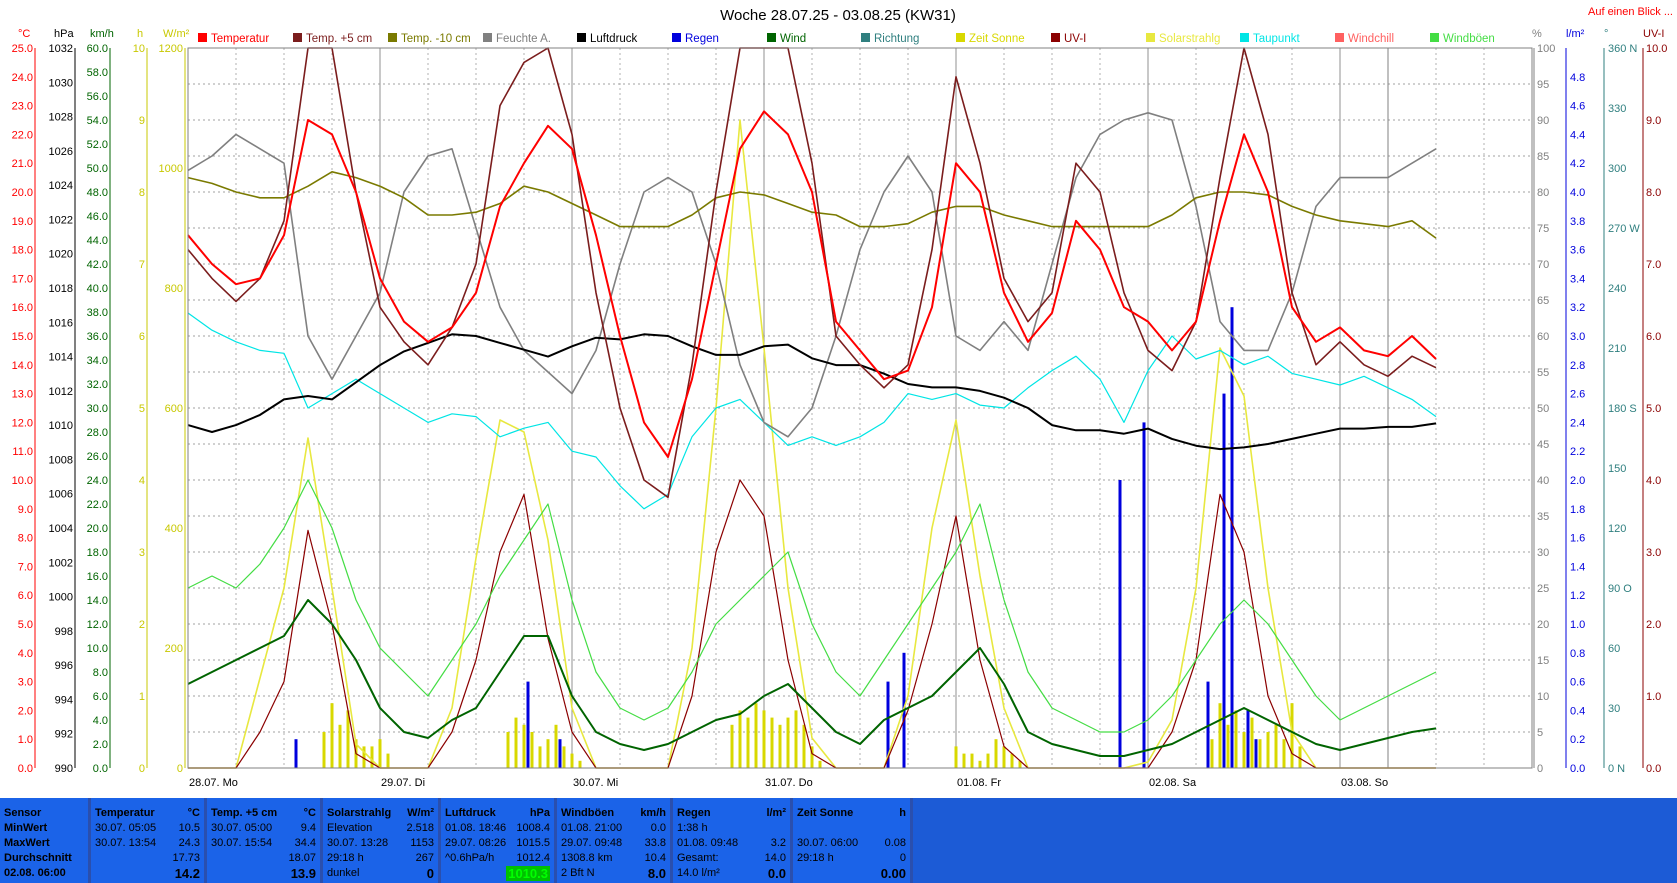 The height and width of the screenshot is (883, 1677). I want to click on stats-min-label: MinWert, so click(26, 828).